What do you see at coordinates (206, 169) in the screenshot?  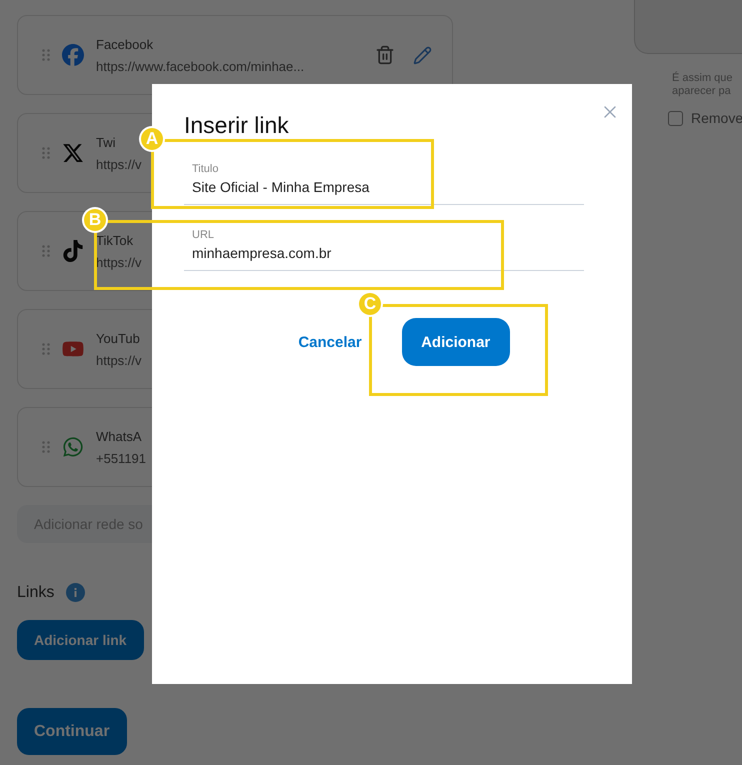 I see `field-label: Titulo` at bounding box center [206, 169].